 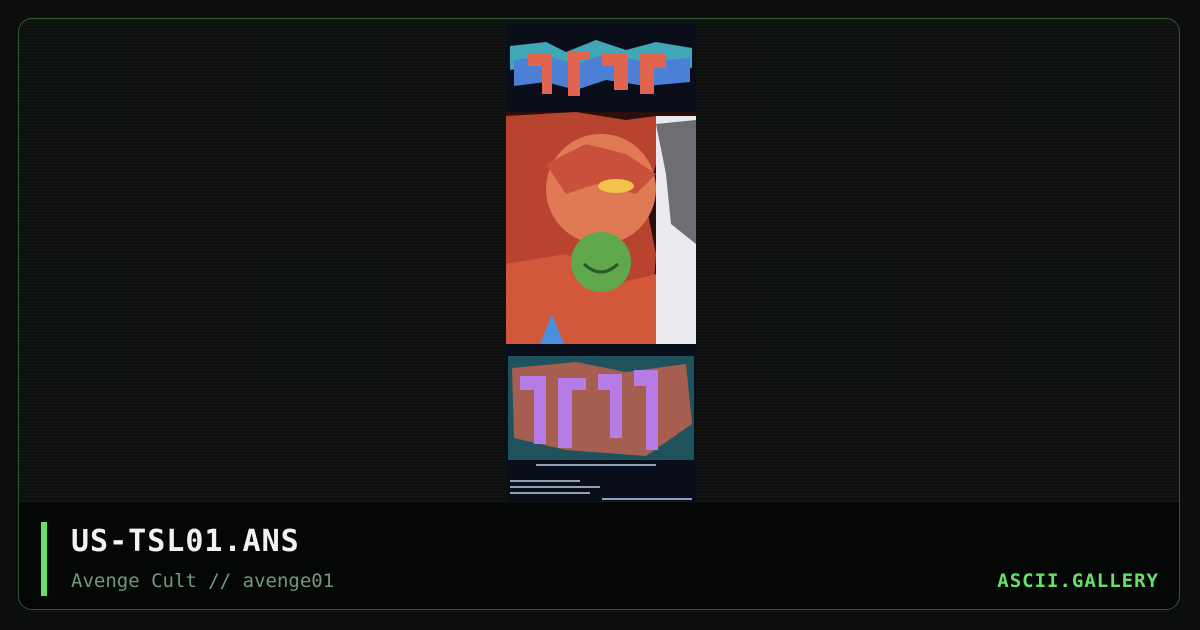 What do you see at coordinates (289, 581) in the screenshot?
I see `artwork-pack: avenge01` at bounding box center [289, 581].